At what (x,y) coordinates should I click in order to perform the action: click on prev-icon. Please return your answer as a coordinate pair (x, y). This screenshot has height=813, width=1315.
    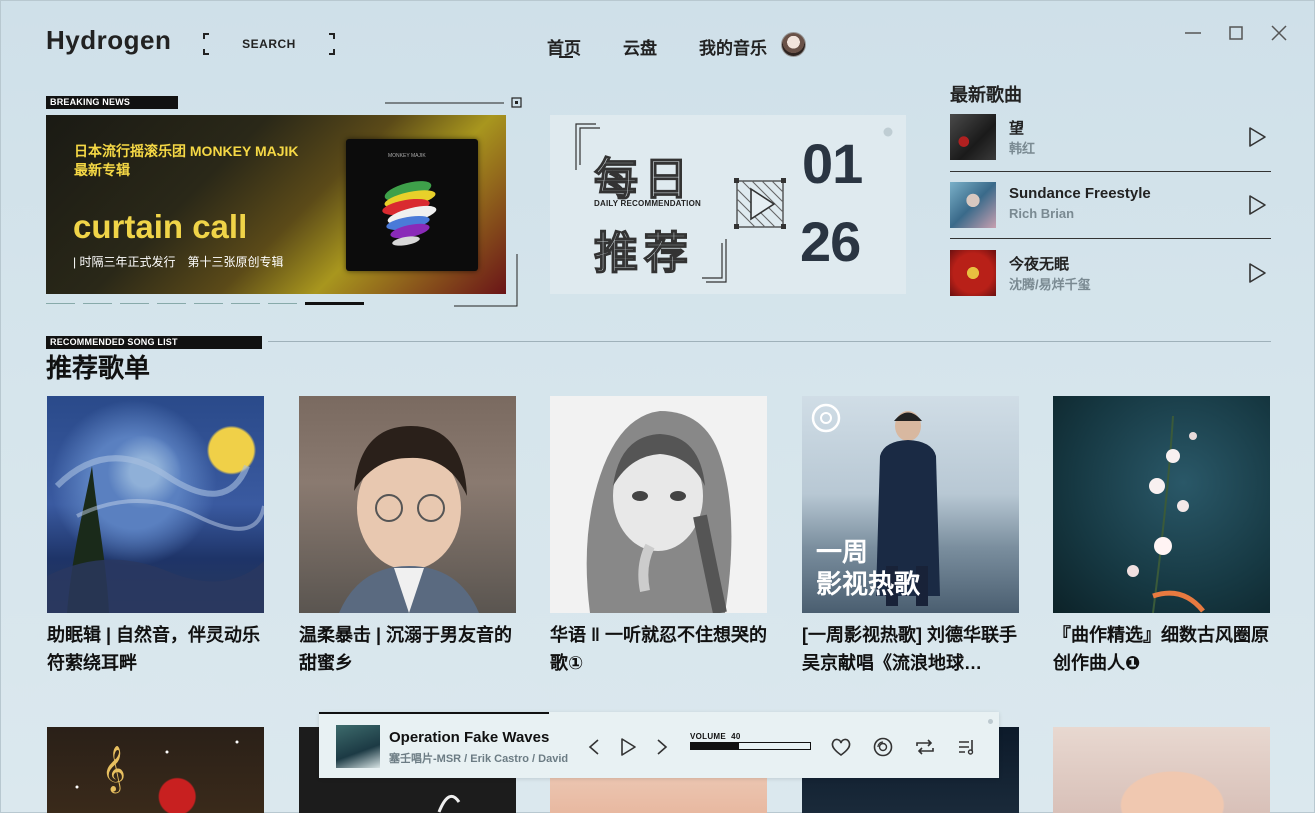
    Looking at the image, I should click on (594, 747).